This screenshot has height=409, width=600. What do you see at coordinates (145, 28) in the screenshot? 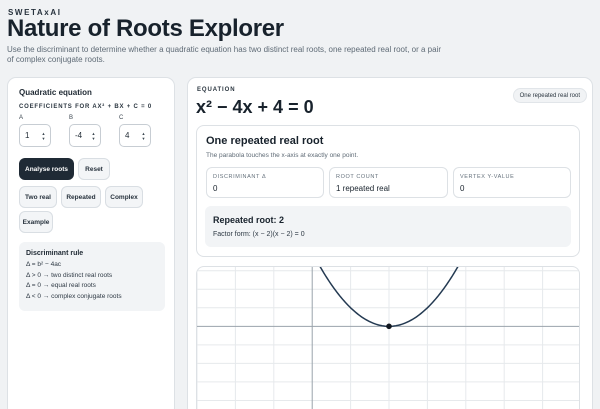
I see `page-title: Nature of Roots Explorer` at bounding box center [145, 28].